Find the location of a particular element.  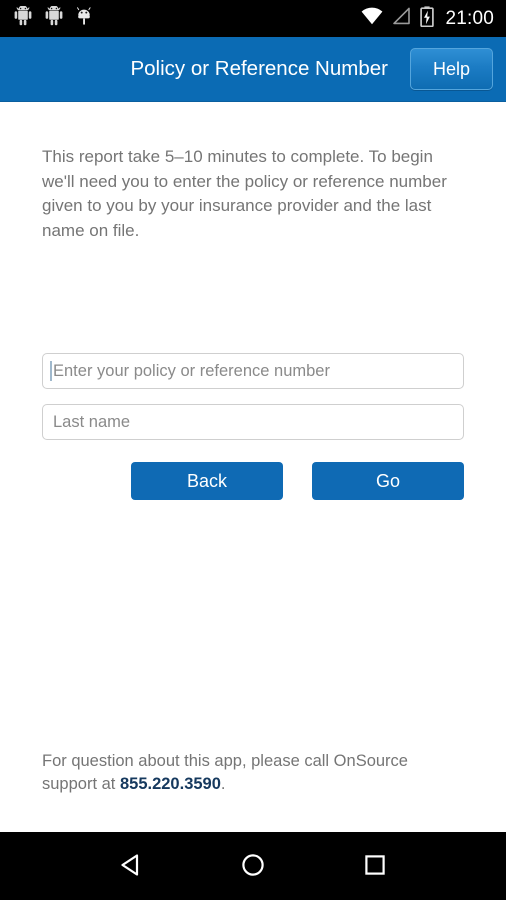

policy-number-input is located at coordinates (253, 371).